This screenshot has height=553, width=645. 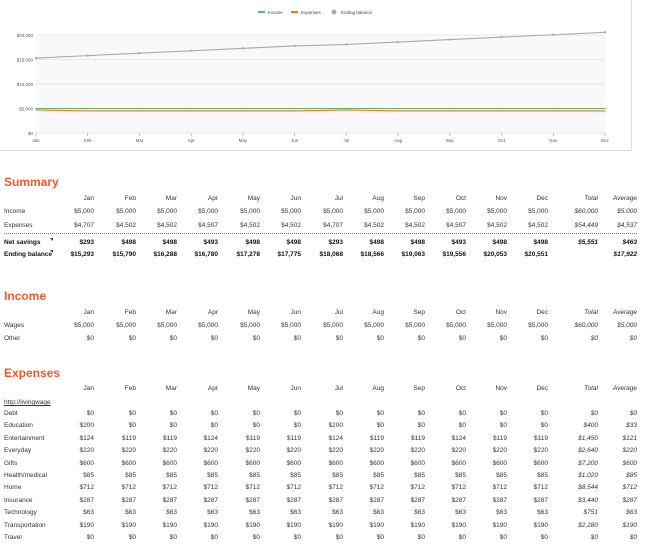 What do you see at coordinates (31, 182) in the screenshot?
I see `summary-title: Summary` at bounding box center [31, 182].